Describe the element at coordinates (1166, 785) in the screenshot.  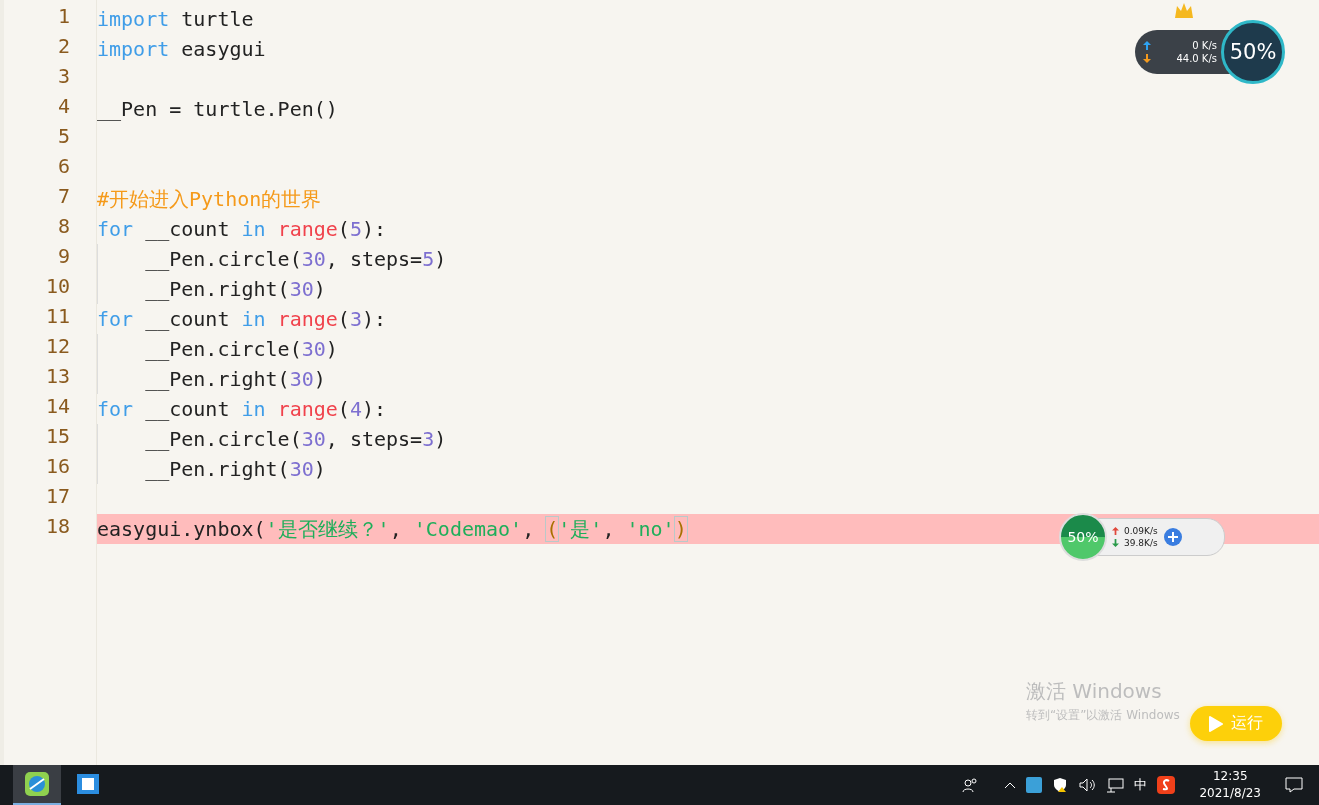
I see `sogou-icon` at that location.